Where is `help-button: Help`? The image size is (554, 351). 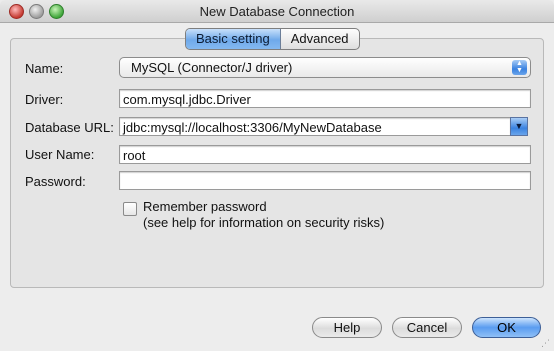 help-button: Help is located at coordinates (347, 327).